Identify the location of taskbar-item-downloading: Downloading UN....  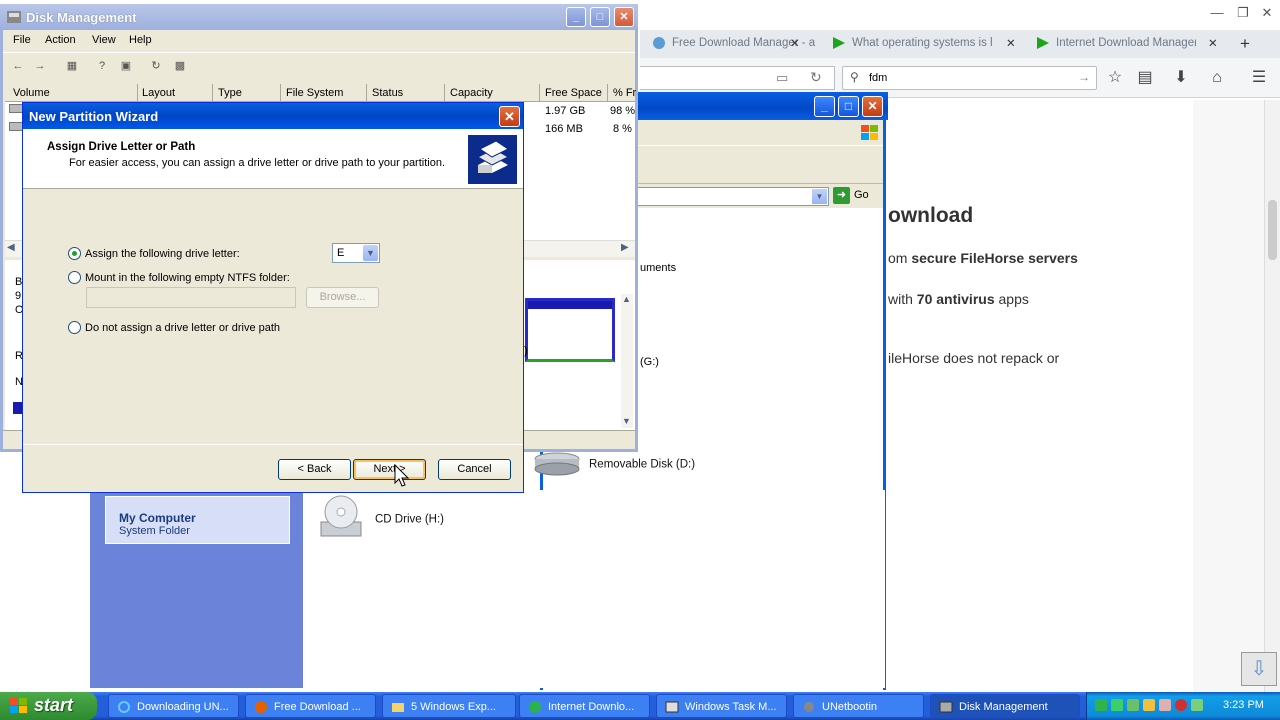
(173, 706).